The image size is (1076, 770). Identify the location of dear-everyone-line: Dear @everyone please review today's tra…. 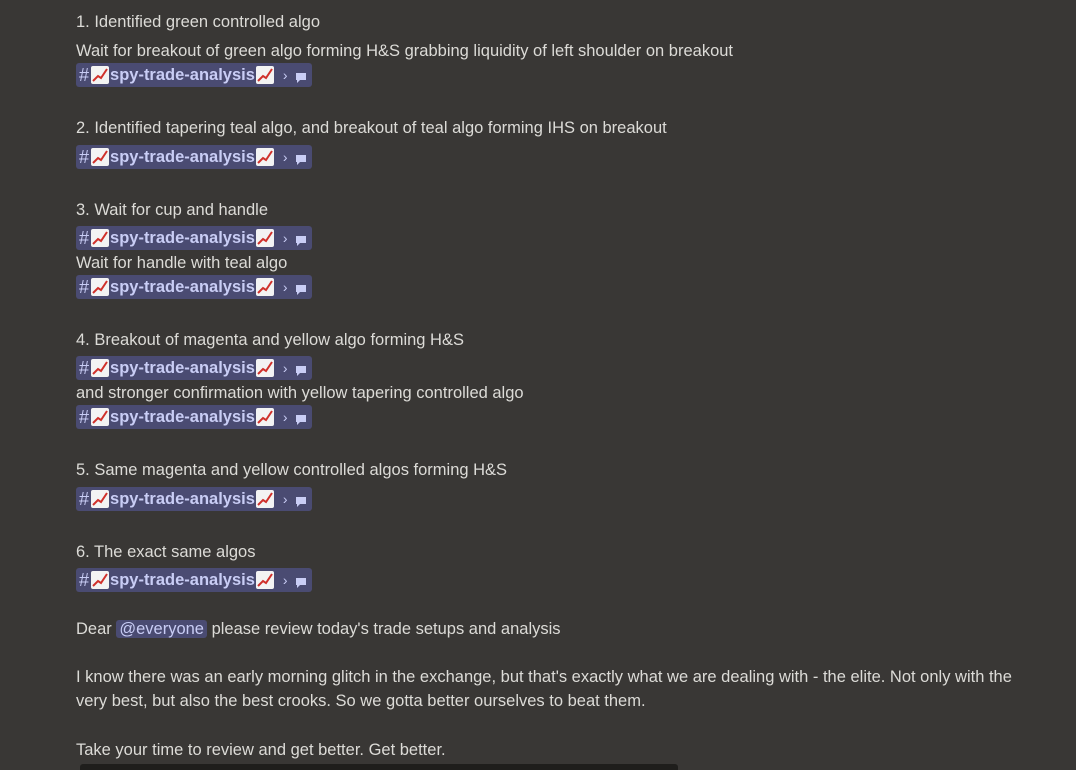
(556, 629).